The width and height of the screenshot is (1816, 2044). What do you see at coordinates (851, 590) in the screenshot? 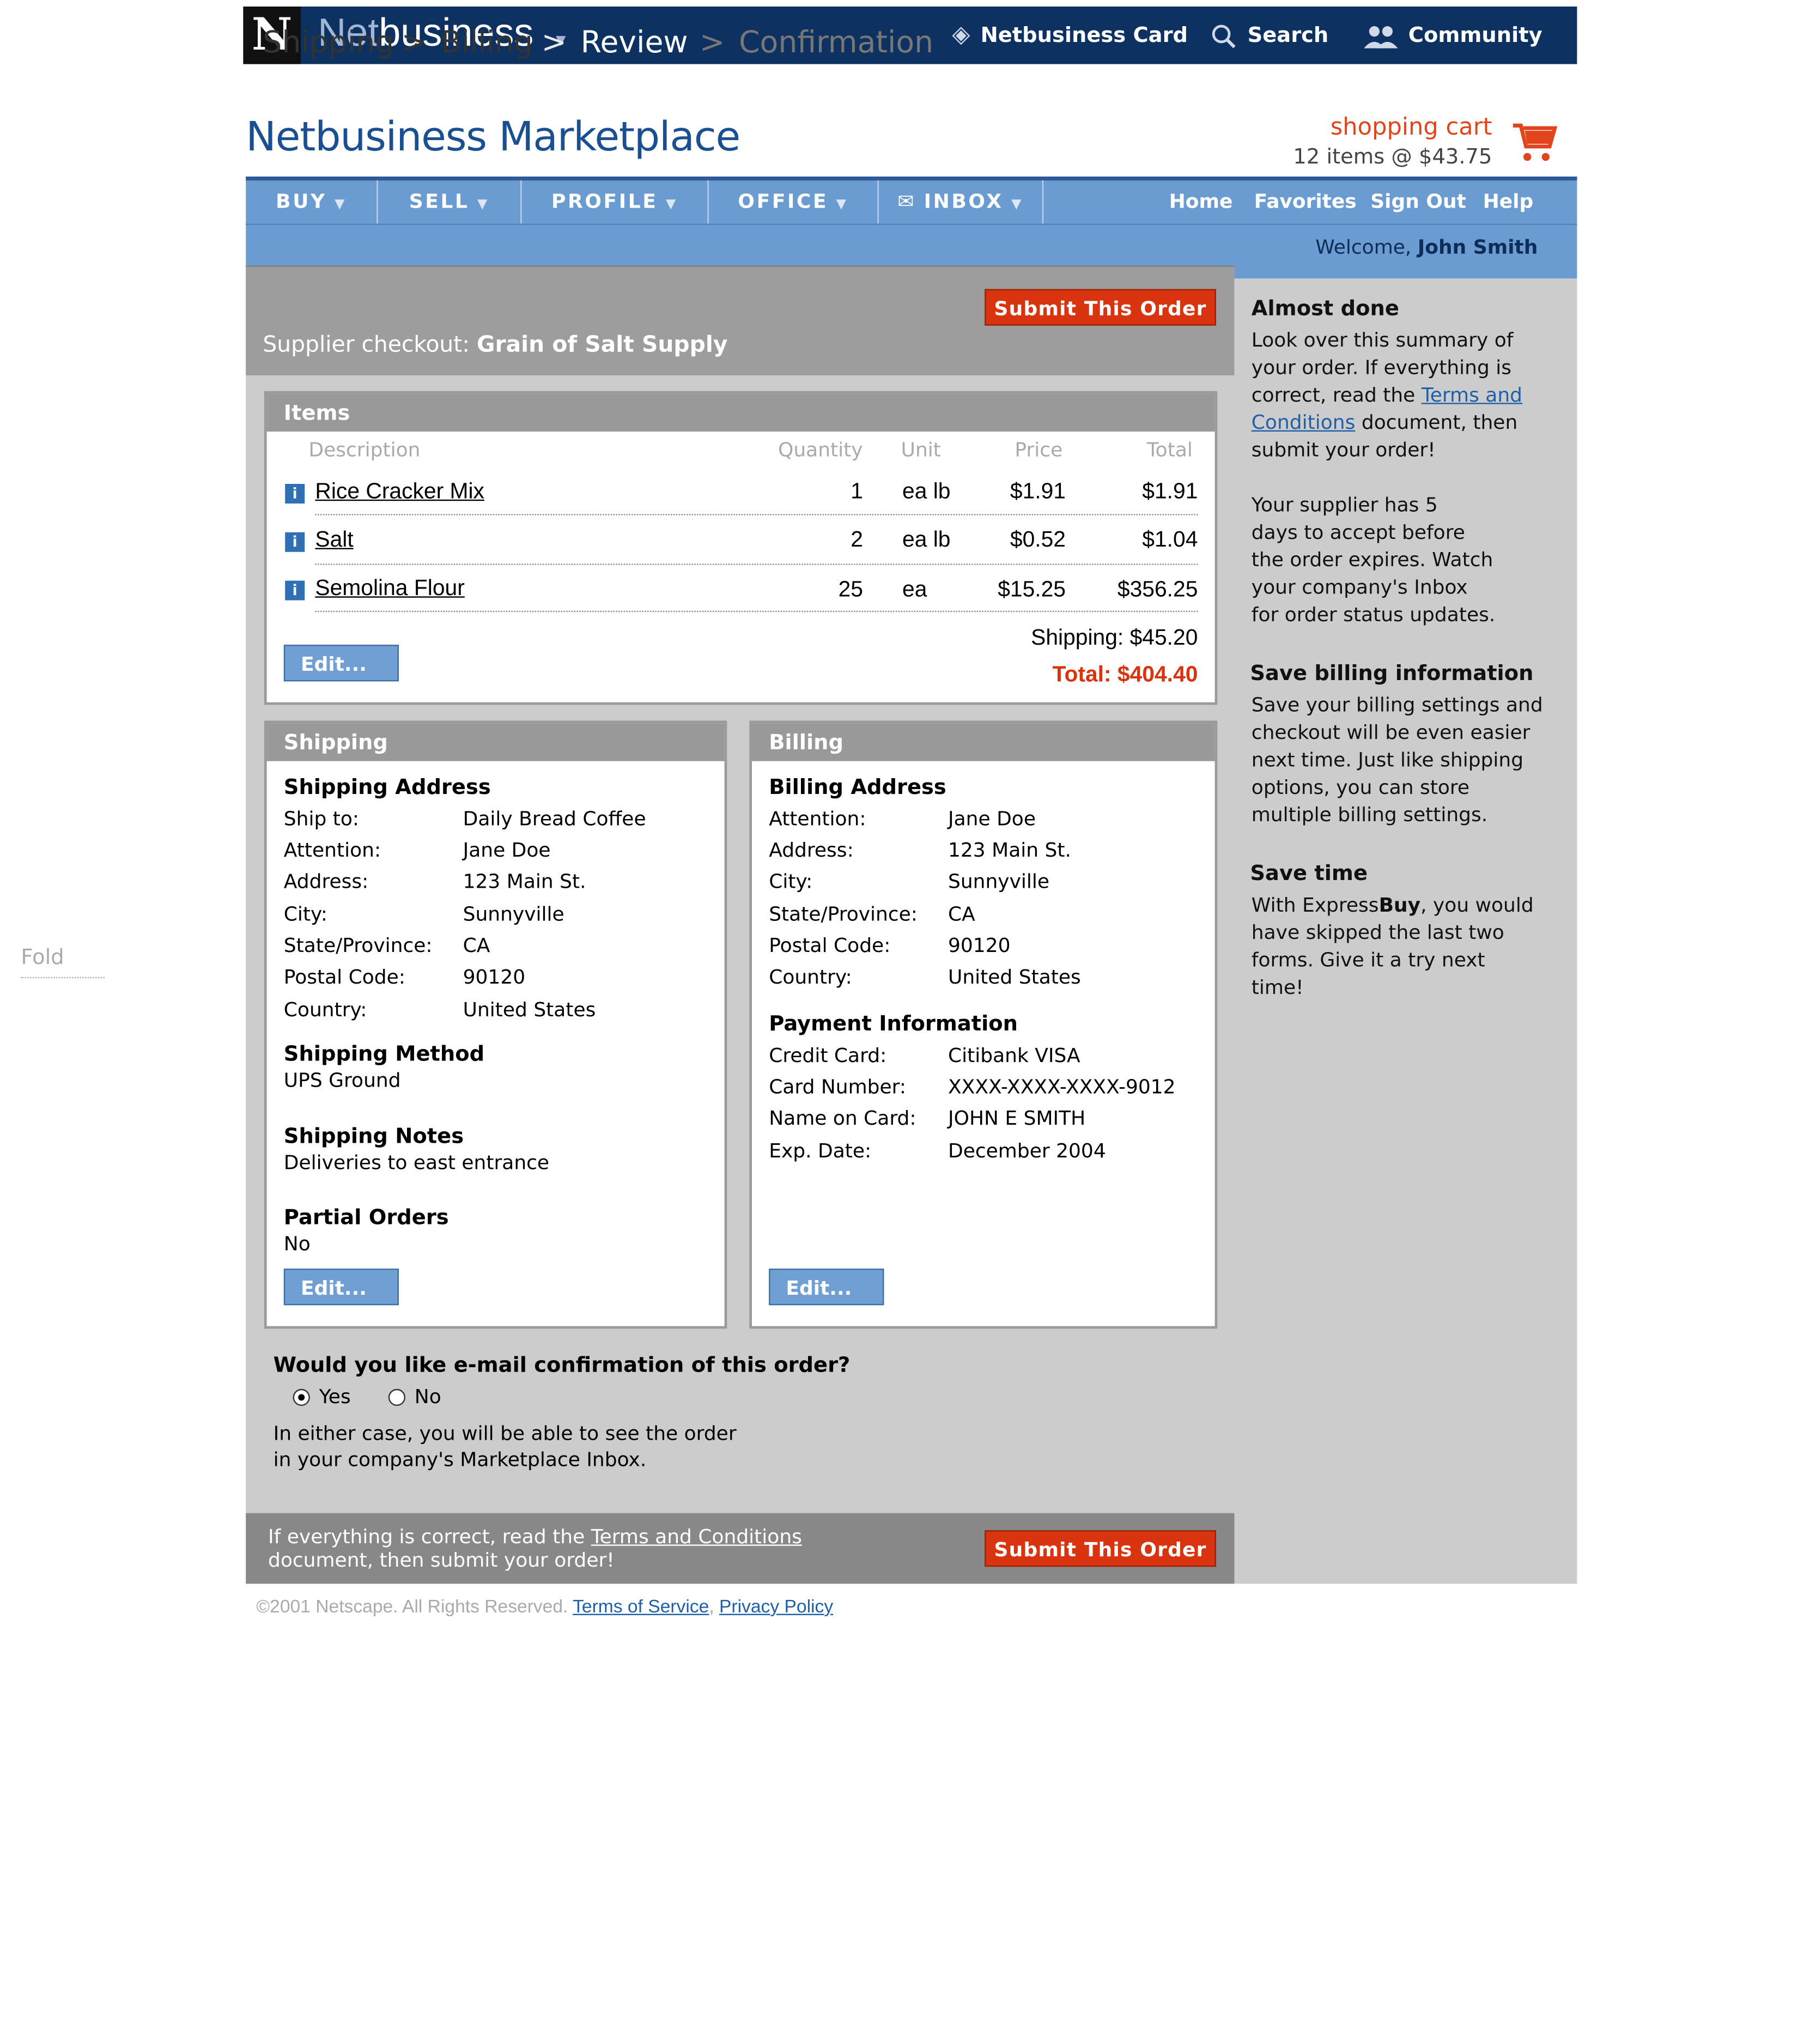
I see `item-quantity: 25` at bounding box center [851, 590].